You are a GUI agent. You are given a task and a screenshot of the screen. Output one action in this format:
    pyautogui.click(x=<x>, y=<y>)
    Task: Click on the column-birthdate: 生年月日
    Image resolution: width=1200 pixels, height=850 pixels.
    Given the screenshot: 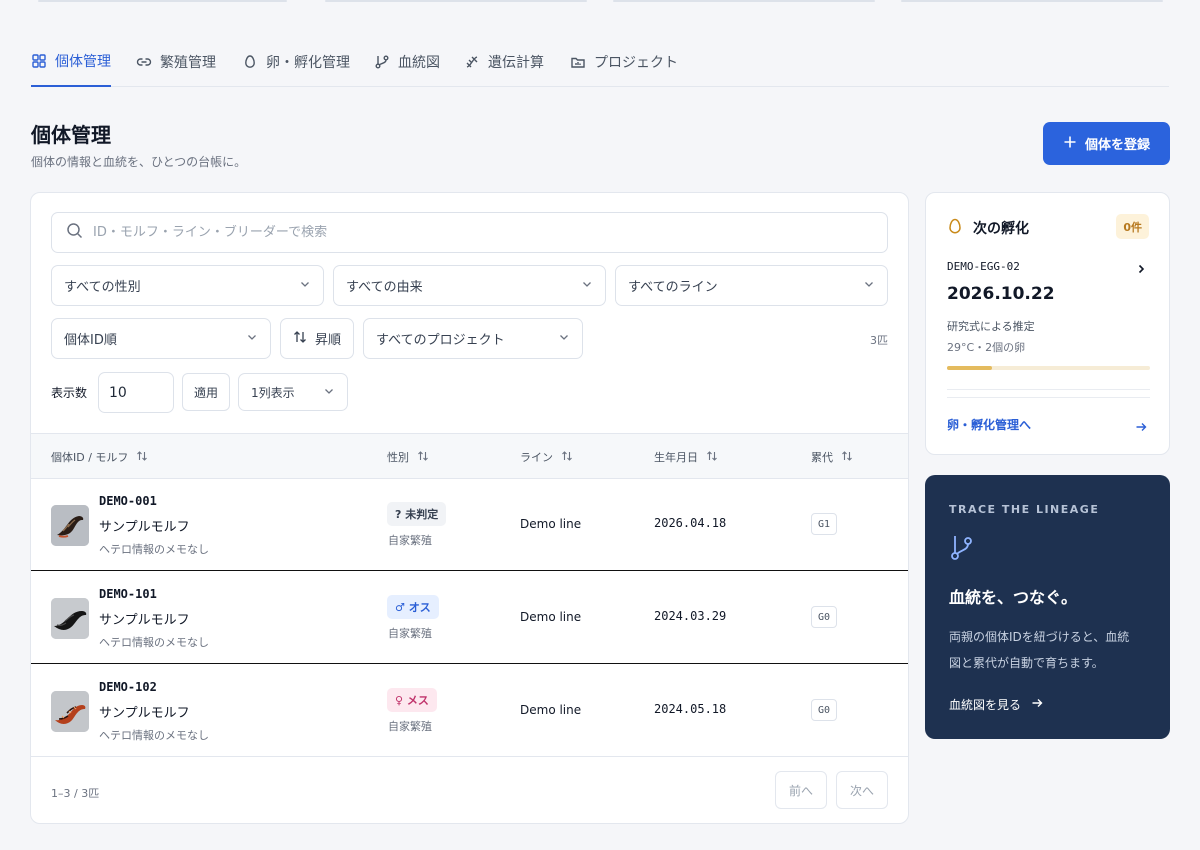 What is the action you would take?
    pyautogui.click(x=686, y=457)
    